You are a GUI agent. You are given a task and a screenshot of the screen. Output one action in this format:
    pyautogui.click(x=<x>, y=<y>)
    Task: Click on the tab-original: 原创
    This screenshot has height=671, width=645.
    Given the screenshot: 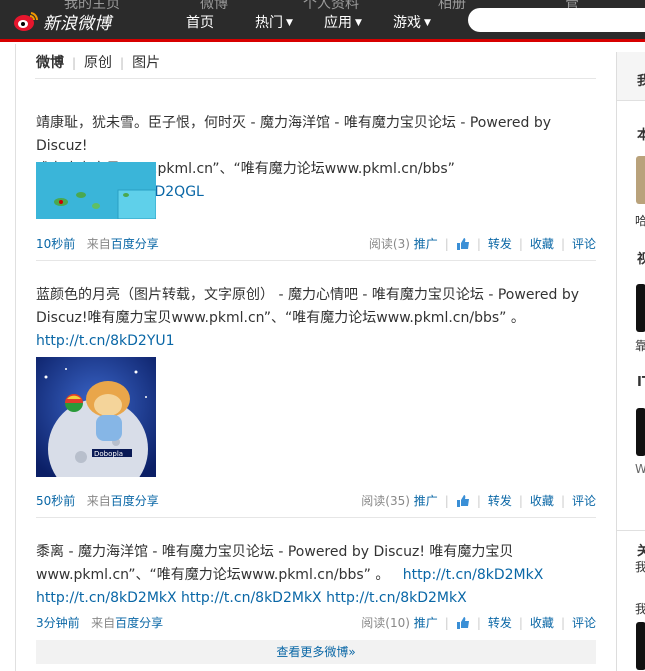 What is the action you would take?
    pyautogui.click(x=98, y=63)
    